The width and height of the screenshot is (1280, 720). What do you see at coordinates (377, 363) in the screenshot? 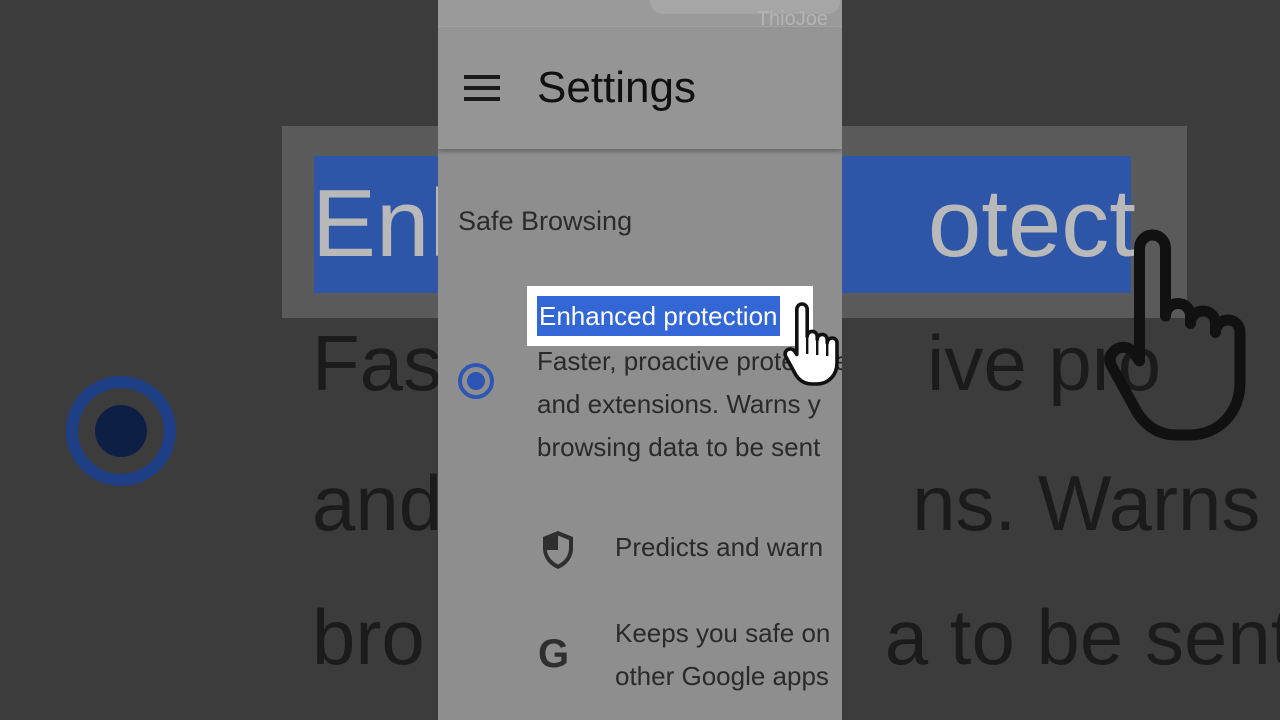
I see `background-desc-fragment: Fas` at bounding box center [377, 363].